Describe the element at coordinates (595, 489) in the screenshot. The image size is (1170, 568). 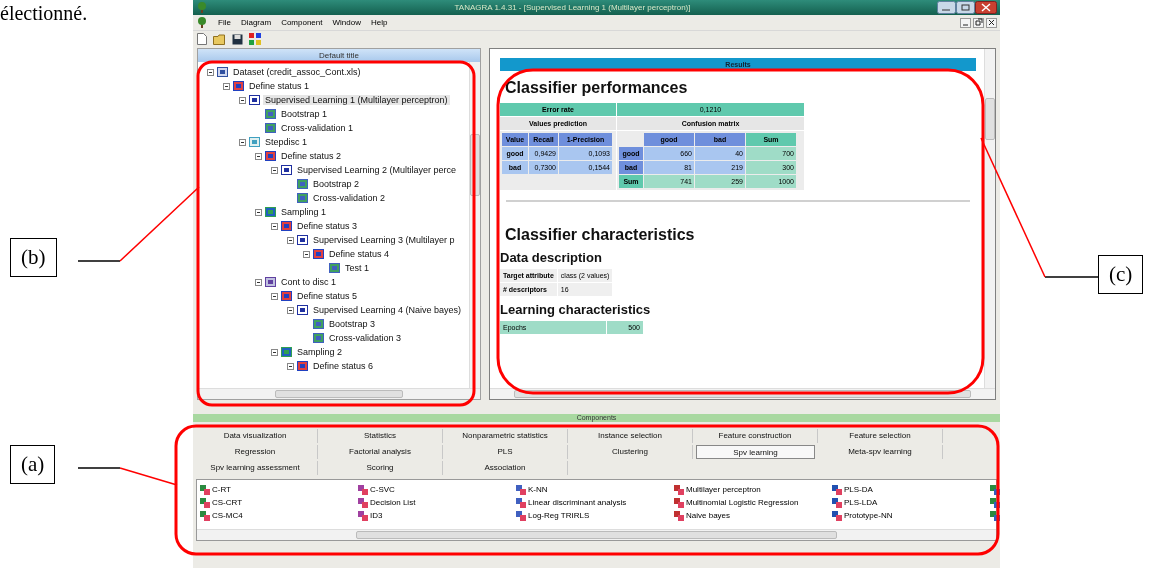
I see `algorithm-item: K-NN` at that location.